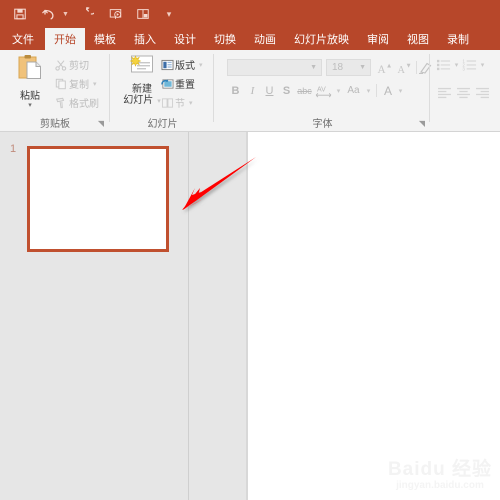  I want to click on tab-home: 开始, so click(65, 39).